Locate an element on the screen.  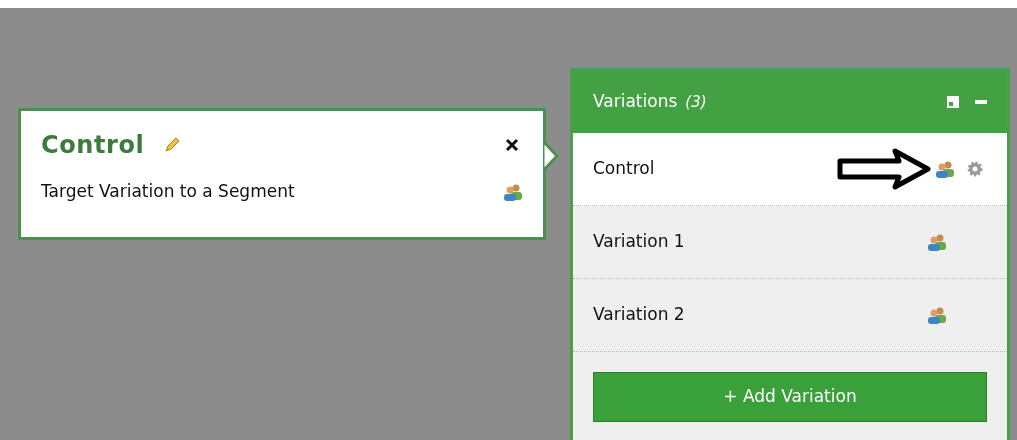
popup-title: Control is located at coordinates (93, 145).